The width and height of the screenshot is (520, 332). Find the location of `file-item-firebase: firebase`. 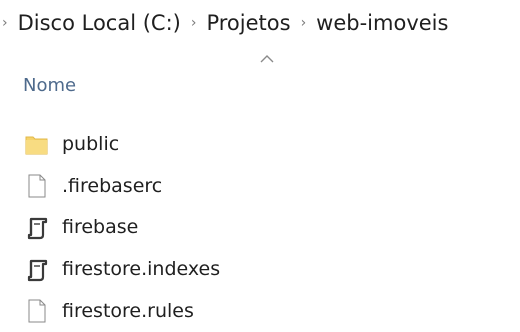

file-item-firebase: firebase is located at coordinates (122, 228).